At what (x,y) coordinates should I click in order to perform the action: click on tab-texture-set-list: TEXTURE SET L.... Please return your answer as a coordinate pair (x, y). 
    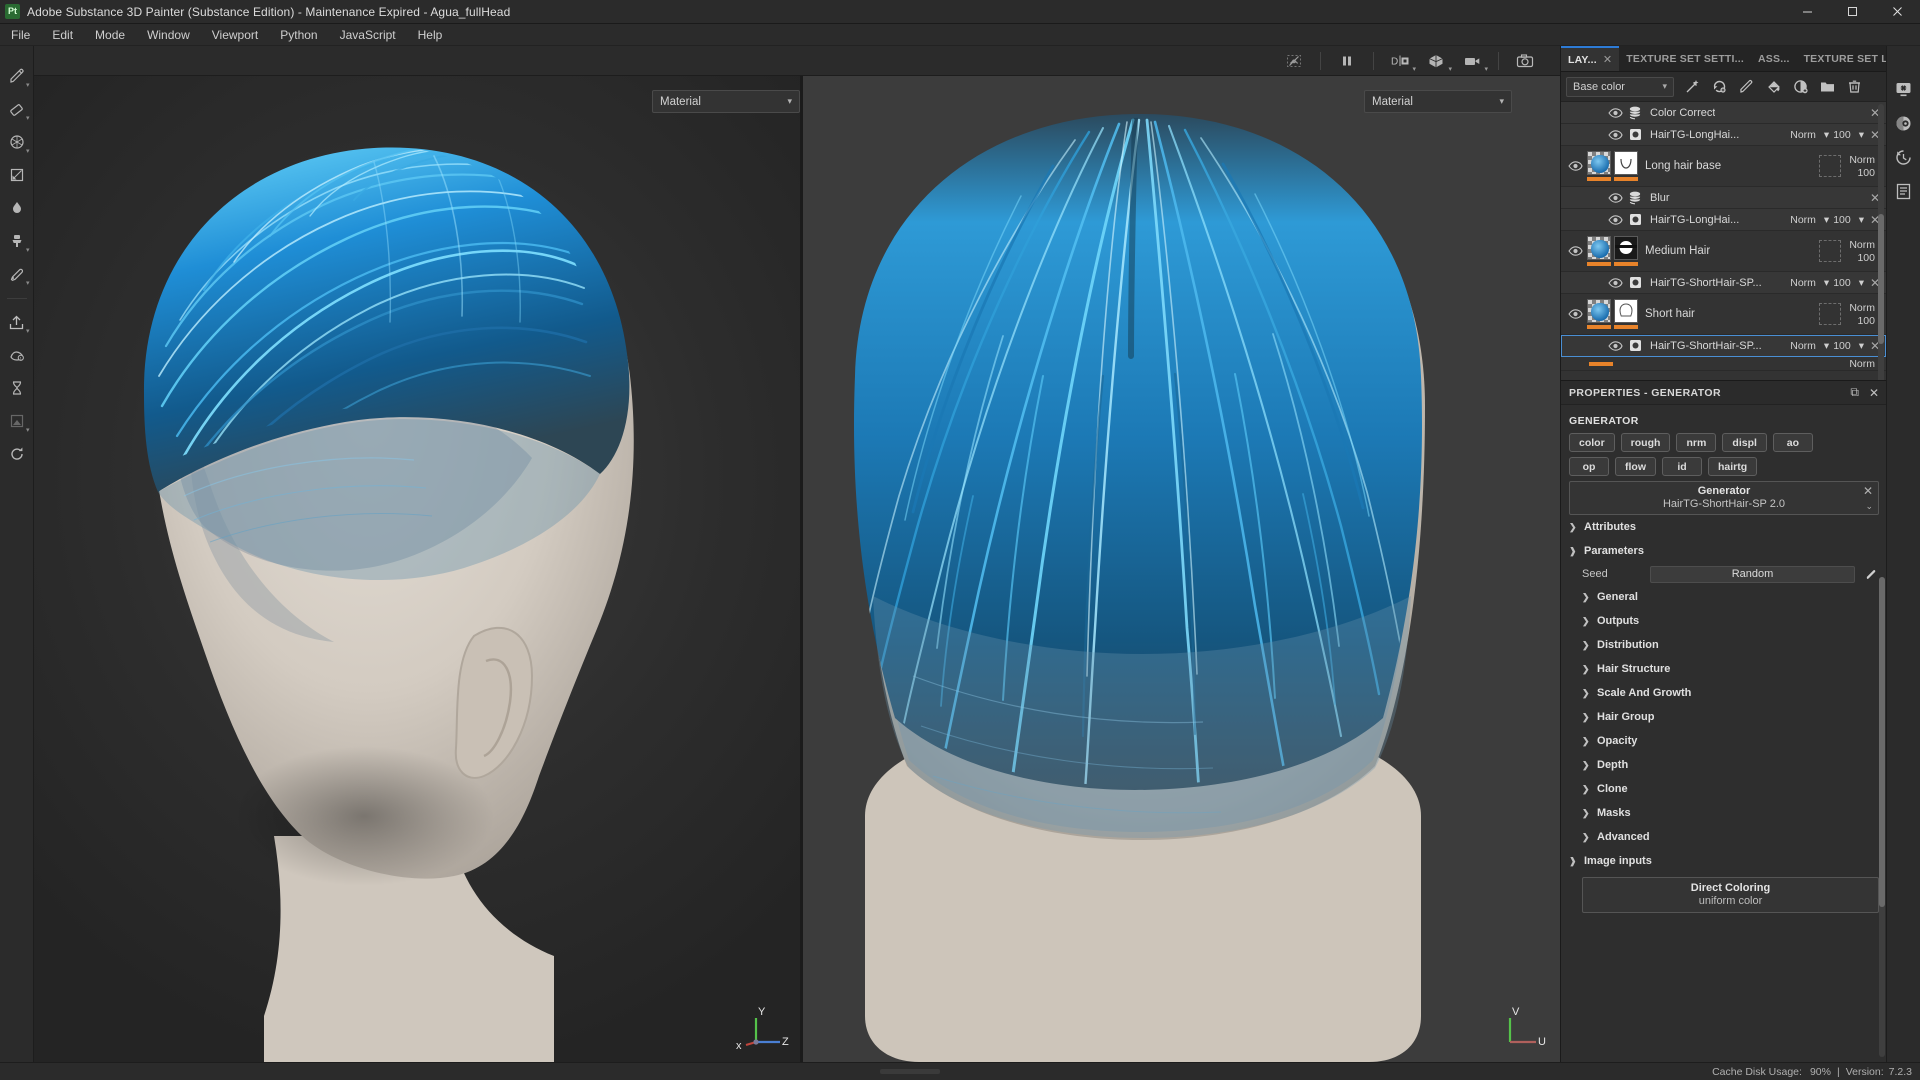
    Looking at the image, I should click on (1841, 58).